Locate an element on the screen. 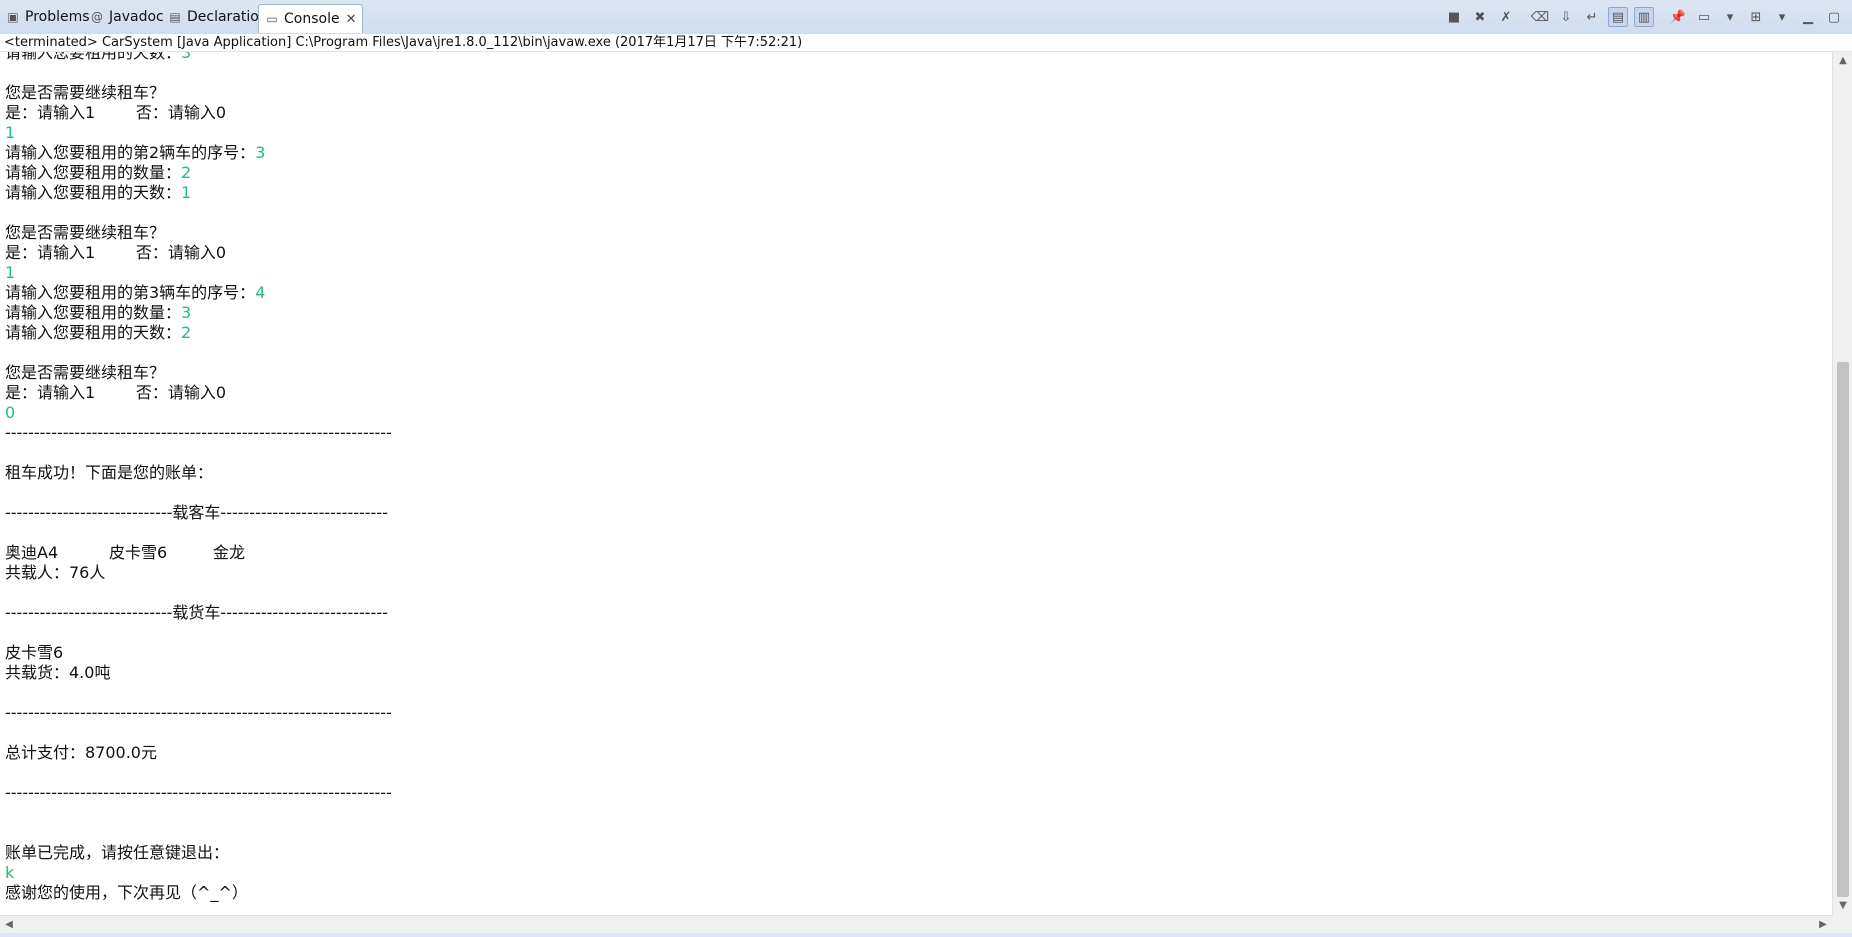 The width and height of the screenshot is (1852, 937). console-line: 请输入您要租用的第3辆车的序号：4 is located at coordinates (198, 293).